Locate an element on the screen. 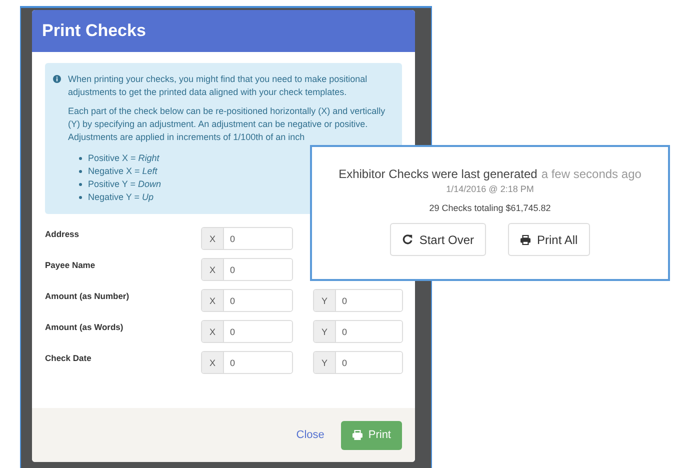 The width and height of the screenshot is (682, 468). timestamp: 1/14/2016 @ 2:18 PM is located at coordinates (490, 189).